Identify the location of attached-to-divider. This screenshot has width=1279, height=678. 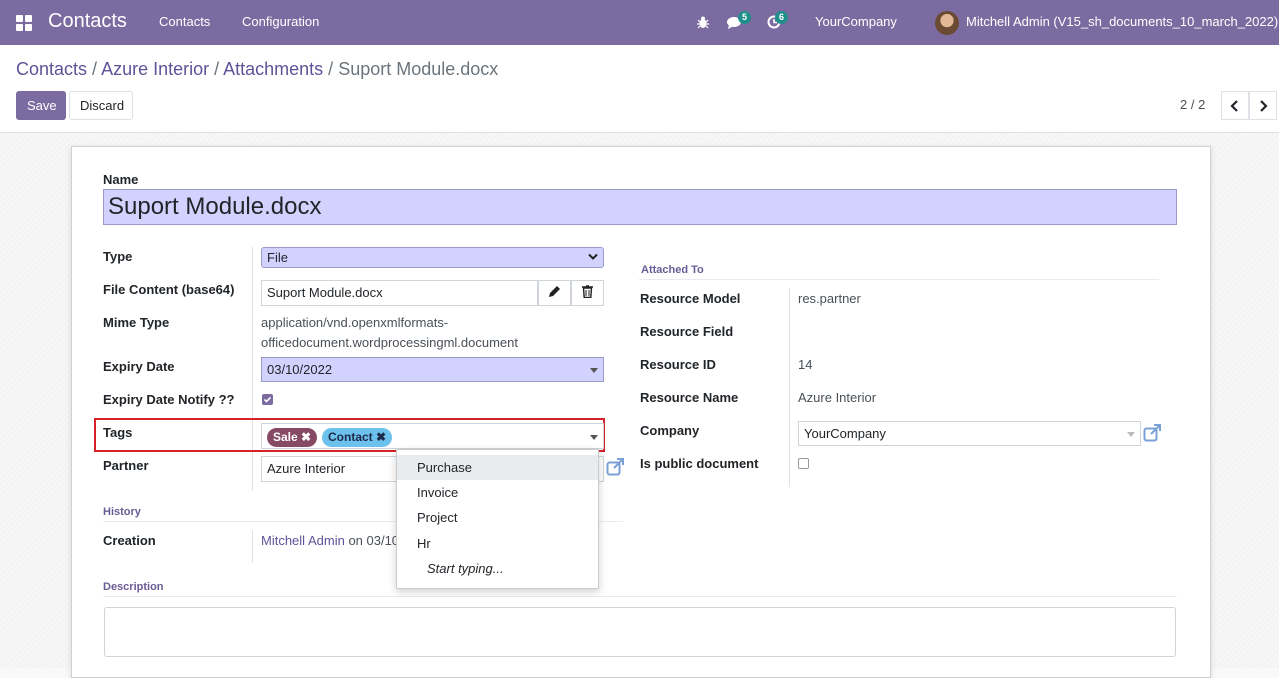
(899, 279).